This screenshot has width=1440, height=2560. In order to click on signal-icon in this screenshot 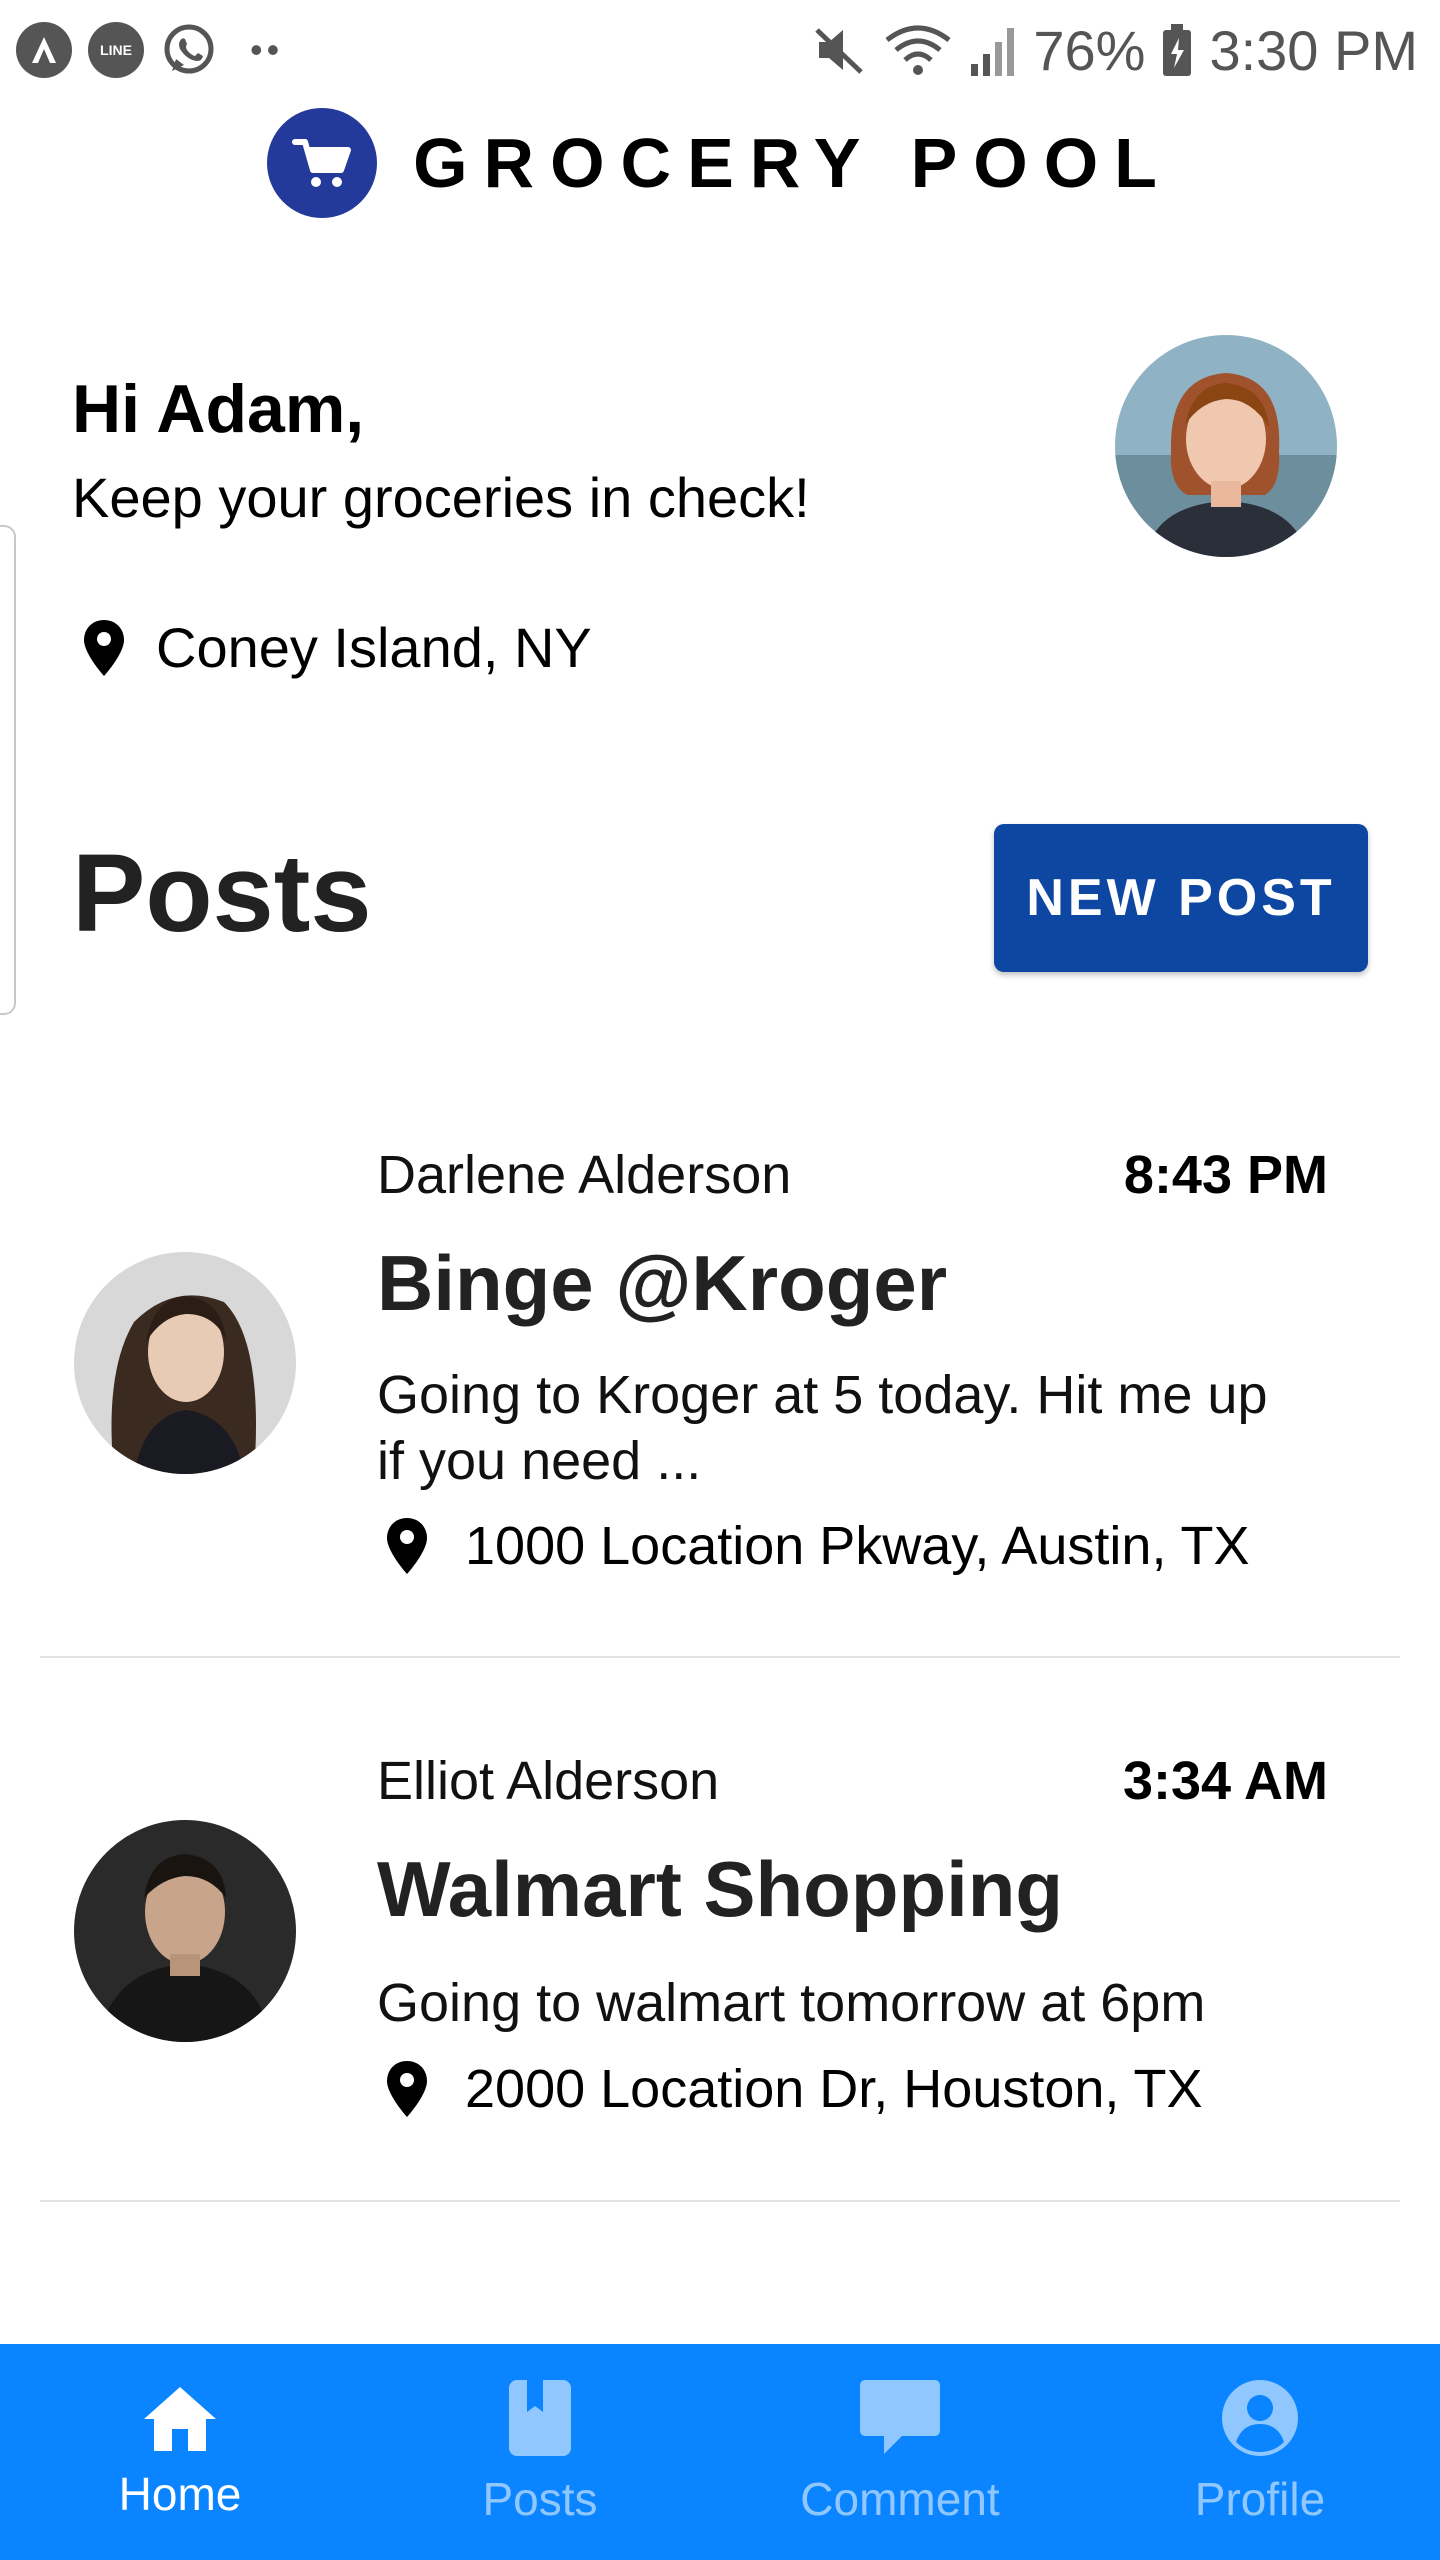, I will do `click(993, 50)`.